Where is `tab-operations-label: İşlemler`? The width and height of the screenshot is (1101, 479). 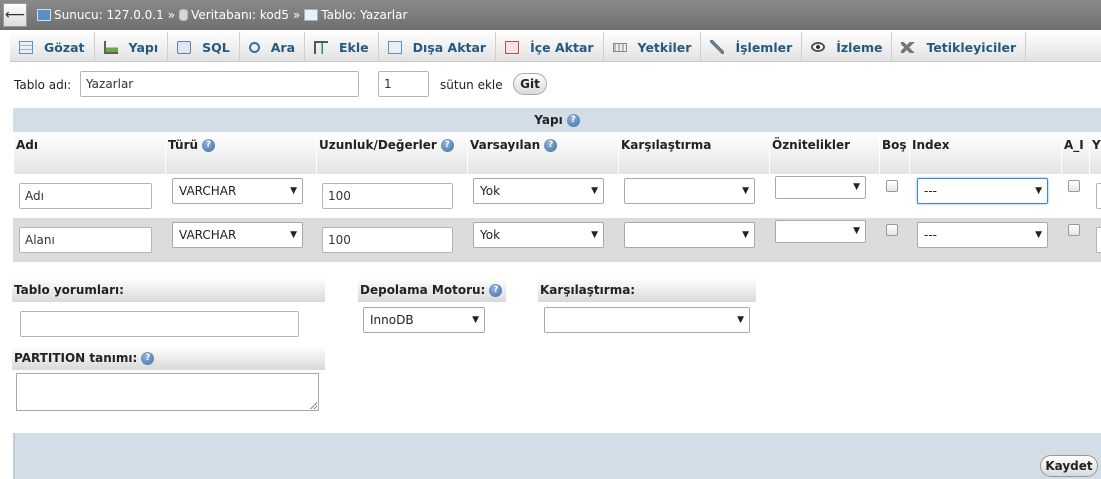 tab-operations-label: İşlemler is located at coordinates (764, 47).